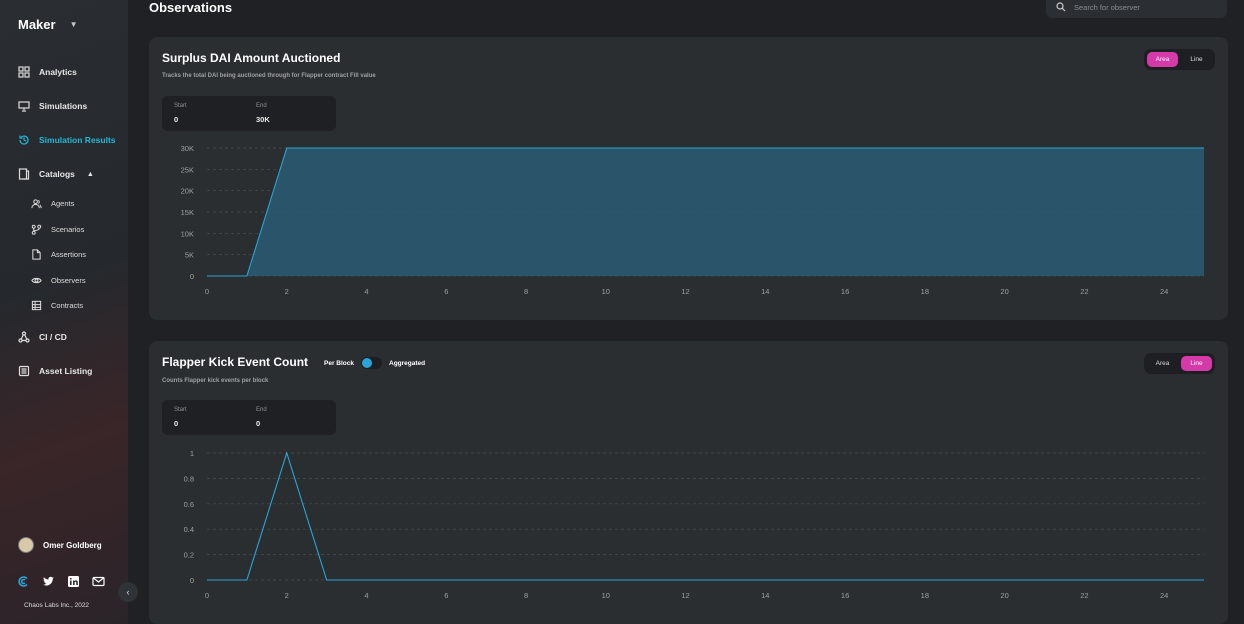 The height and width of the screenshot is (624, 1244). What do you see at coordinates (68, 229) in the screenshot?
I see `catalog-scenarios-label: Scenarios` at bounding box center [68, 229].